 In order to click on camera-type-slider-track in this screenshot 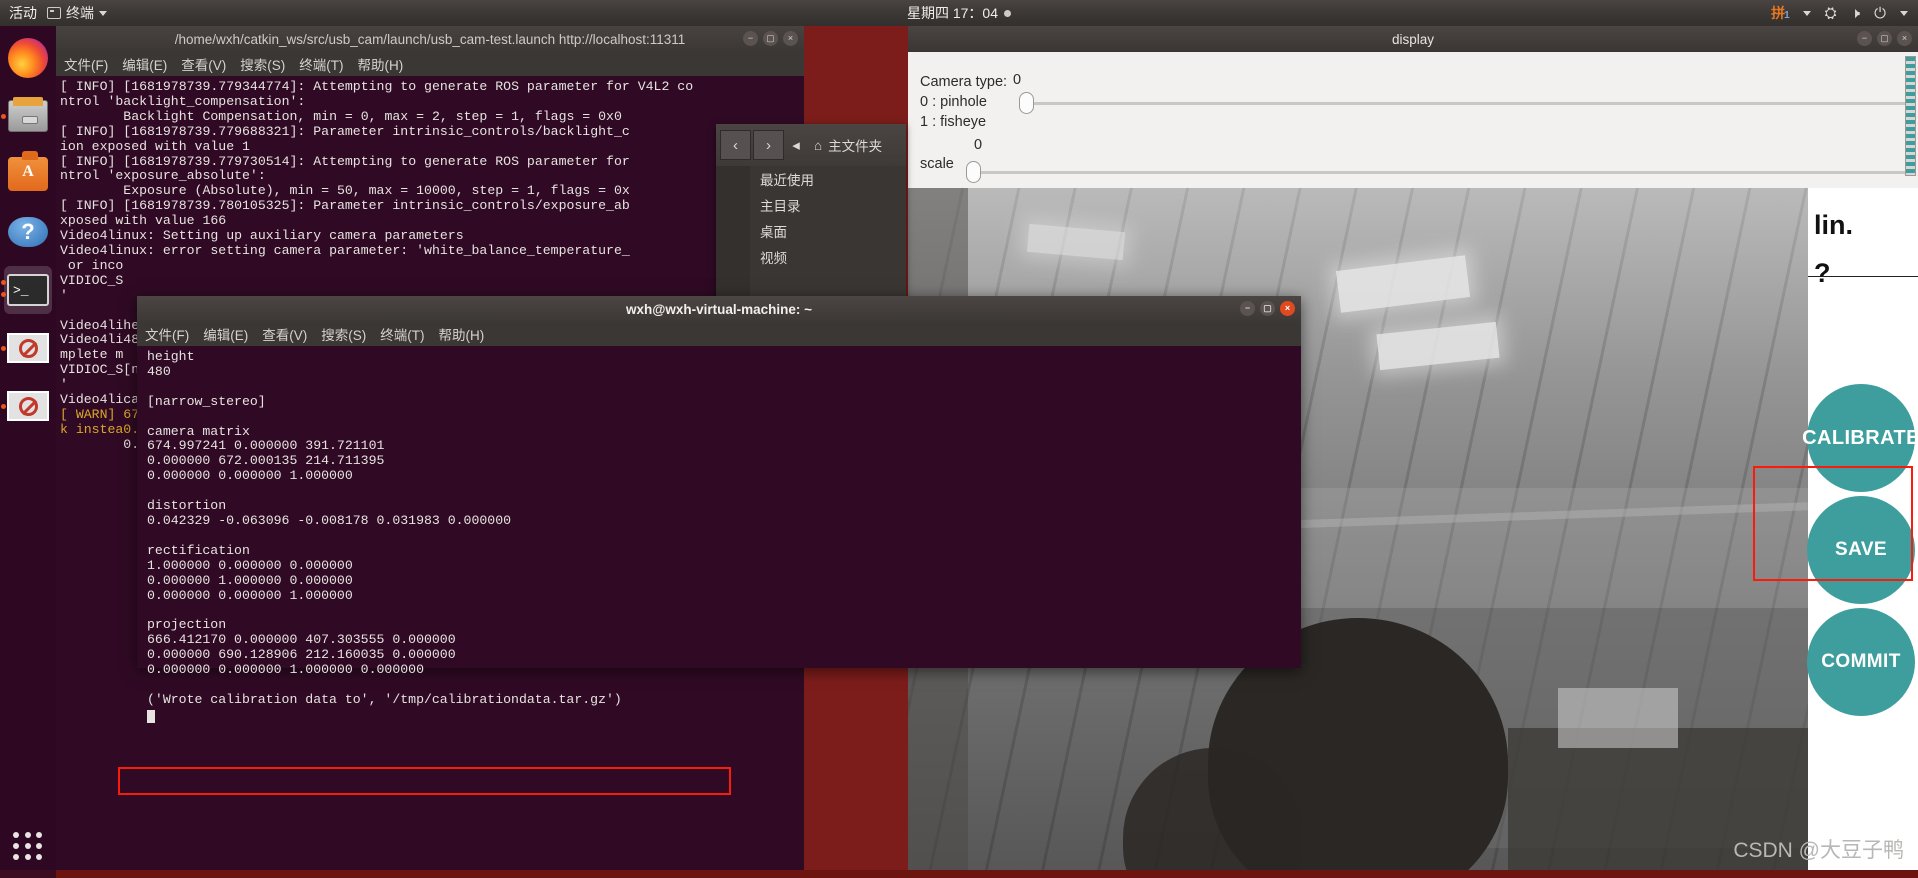, I will do `click(1465, 103)`.